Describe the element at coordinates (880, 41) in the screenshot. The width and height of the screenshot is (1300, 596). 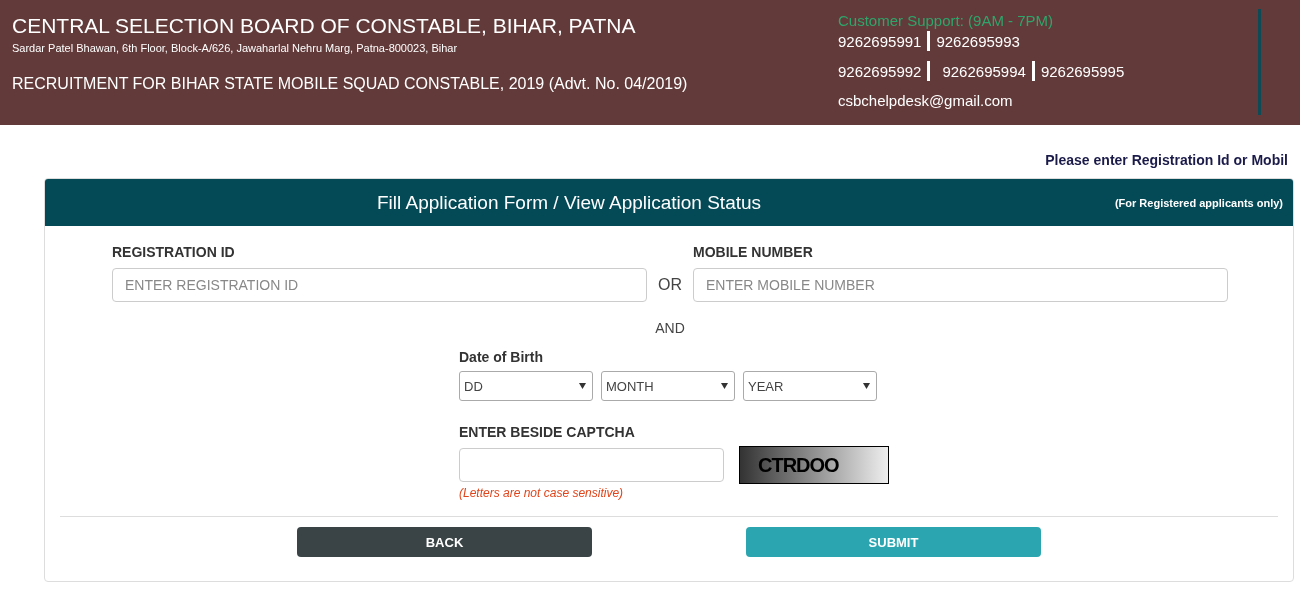
I see `phone-number: 9262695991` at that location.